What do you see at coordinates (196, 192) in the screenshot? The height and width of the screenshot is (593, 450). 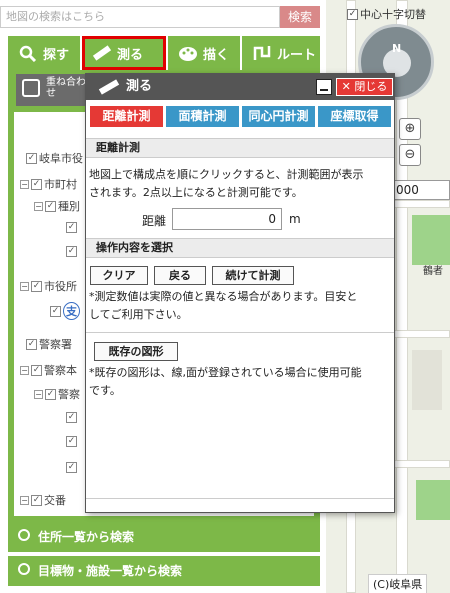 I see `description-line: されます。2点以上になると計測可能です。` at bounding box center [196, 192].